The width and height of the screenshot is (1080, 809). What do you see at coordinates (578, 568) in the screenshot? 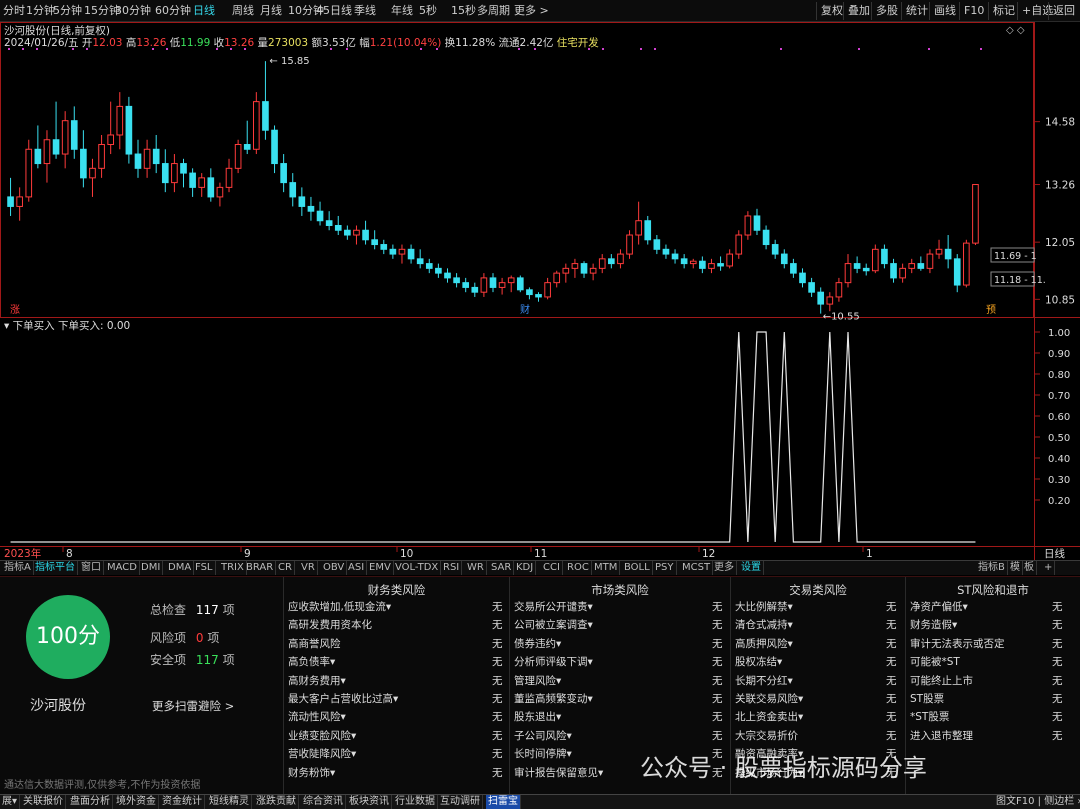
I see `indicator-tab-20: ROC` at bounding box center [578, 568].